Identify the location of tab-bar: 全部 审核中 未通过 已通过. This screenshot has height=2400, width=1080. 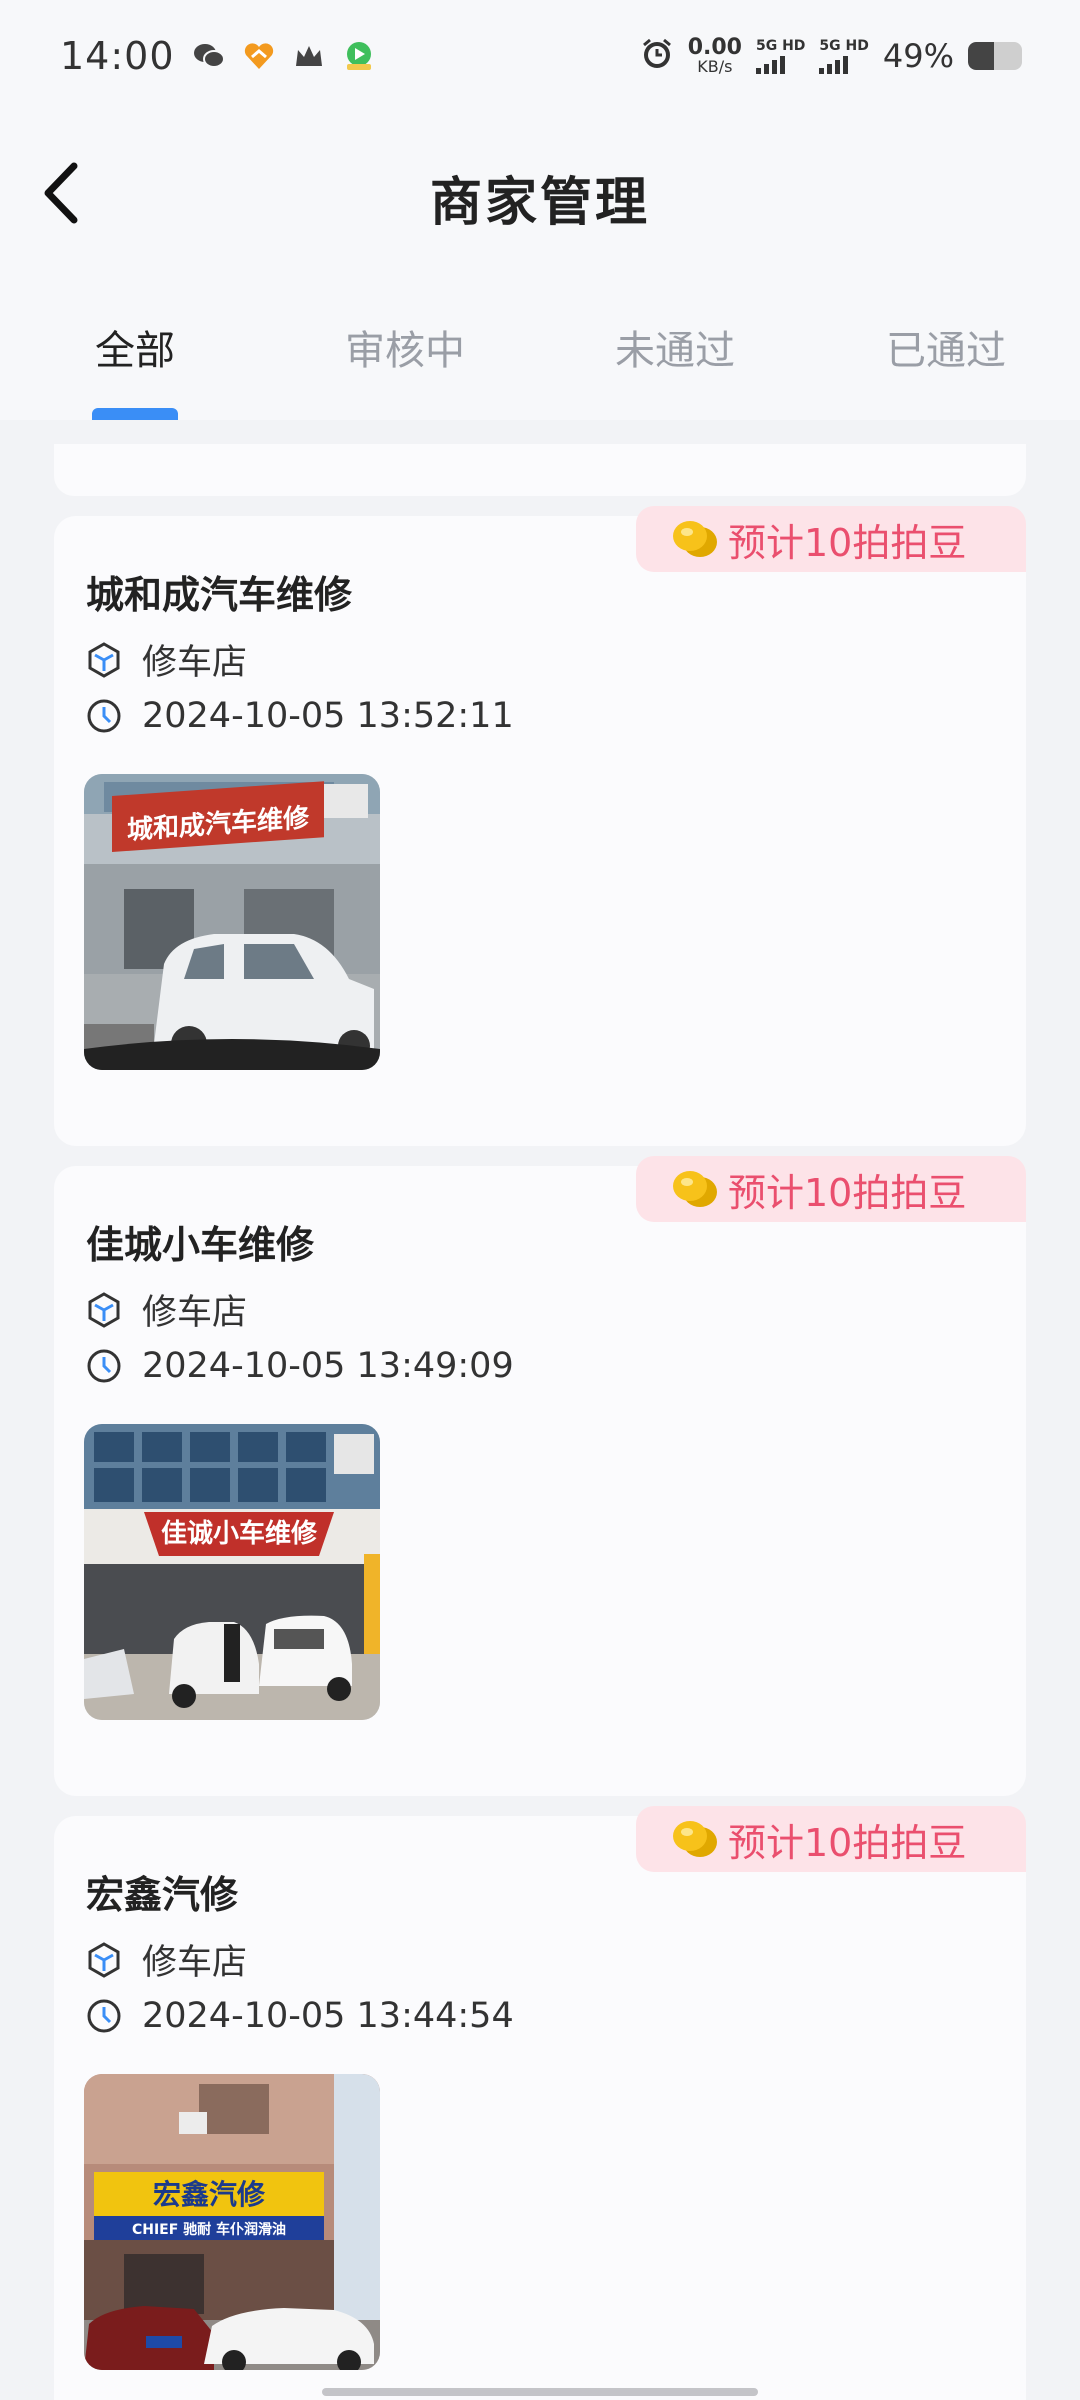
(540, 347).